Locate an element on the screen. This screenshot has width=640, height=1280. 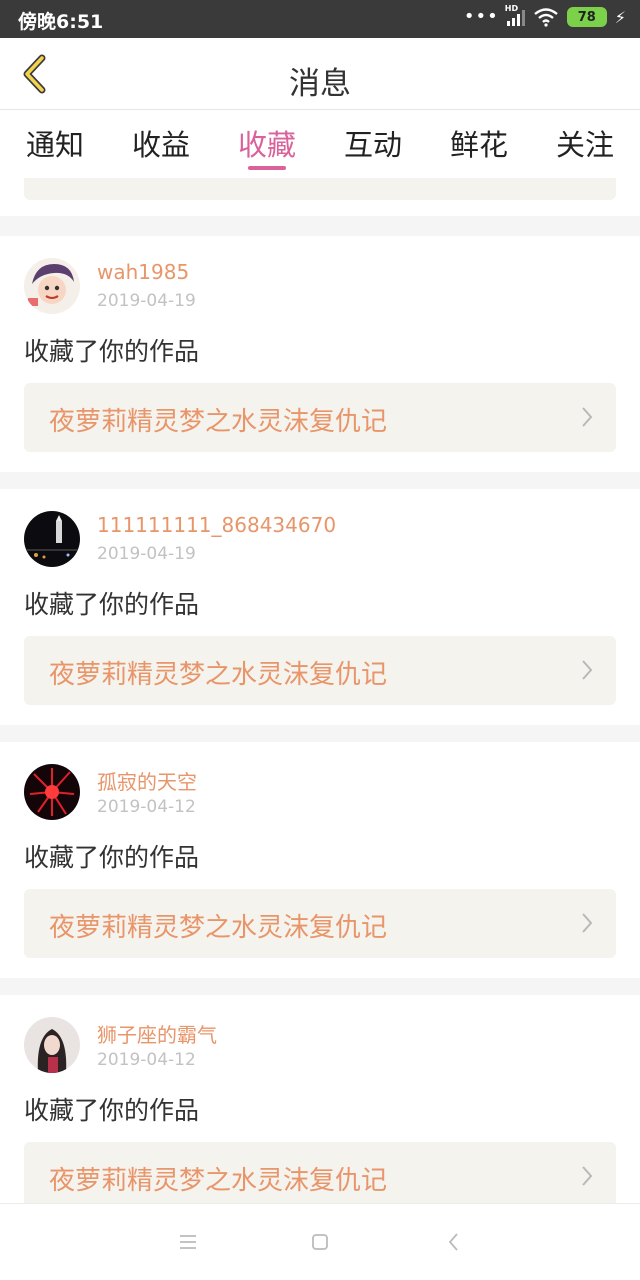
battery-icon: 78 is located at coordinates (586, 17).